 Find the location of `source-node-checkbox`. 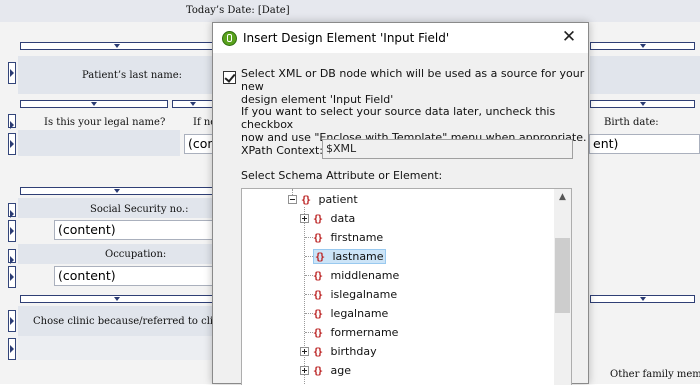

source-node-checkbox is located at coordinates (229, 77).